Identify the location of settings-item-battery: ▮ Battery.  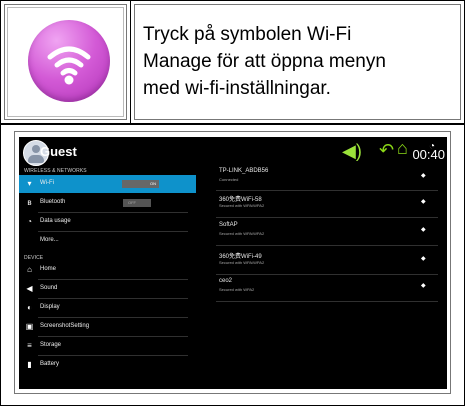
(107, 365).